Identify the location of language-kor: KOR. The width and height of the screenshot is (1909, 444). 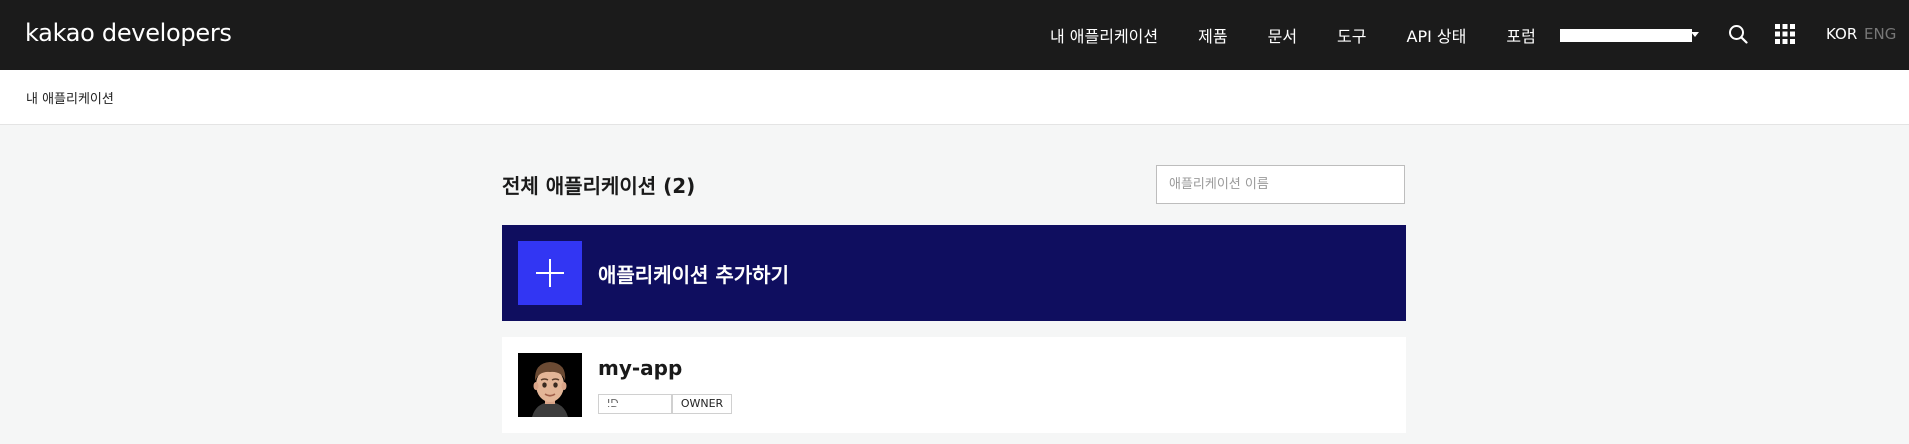
(1841, 34).